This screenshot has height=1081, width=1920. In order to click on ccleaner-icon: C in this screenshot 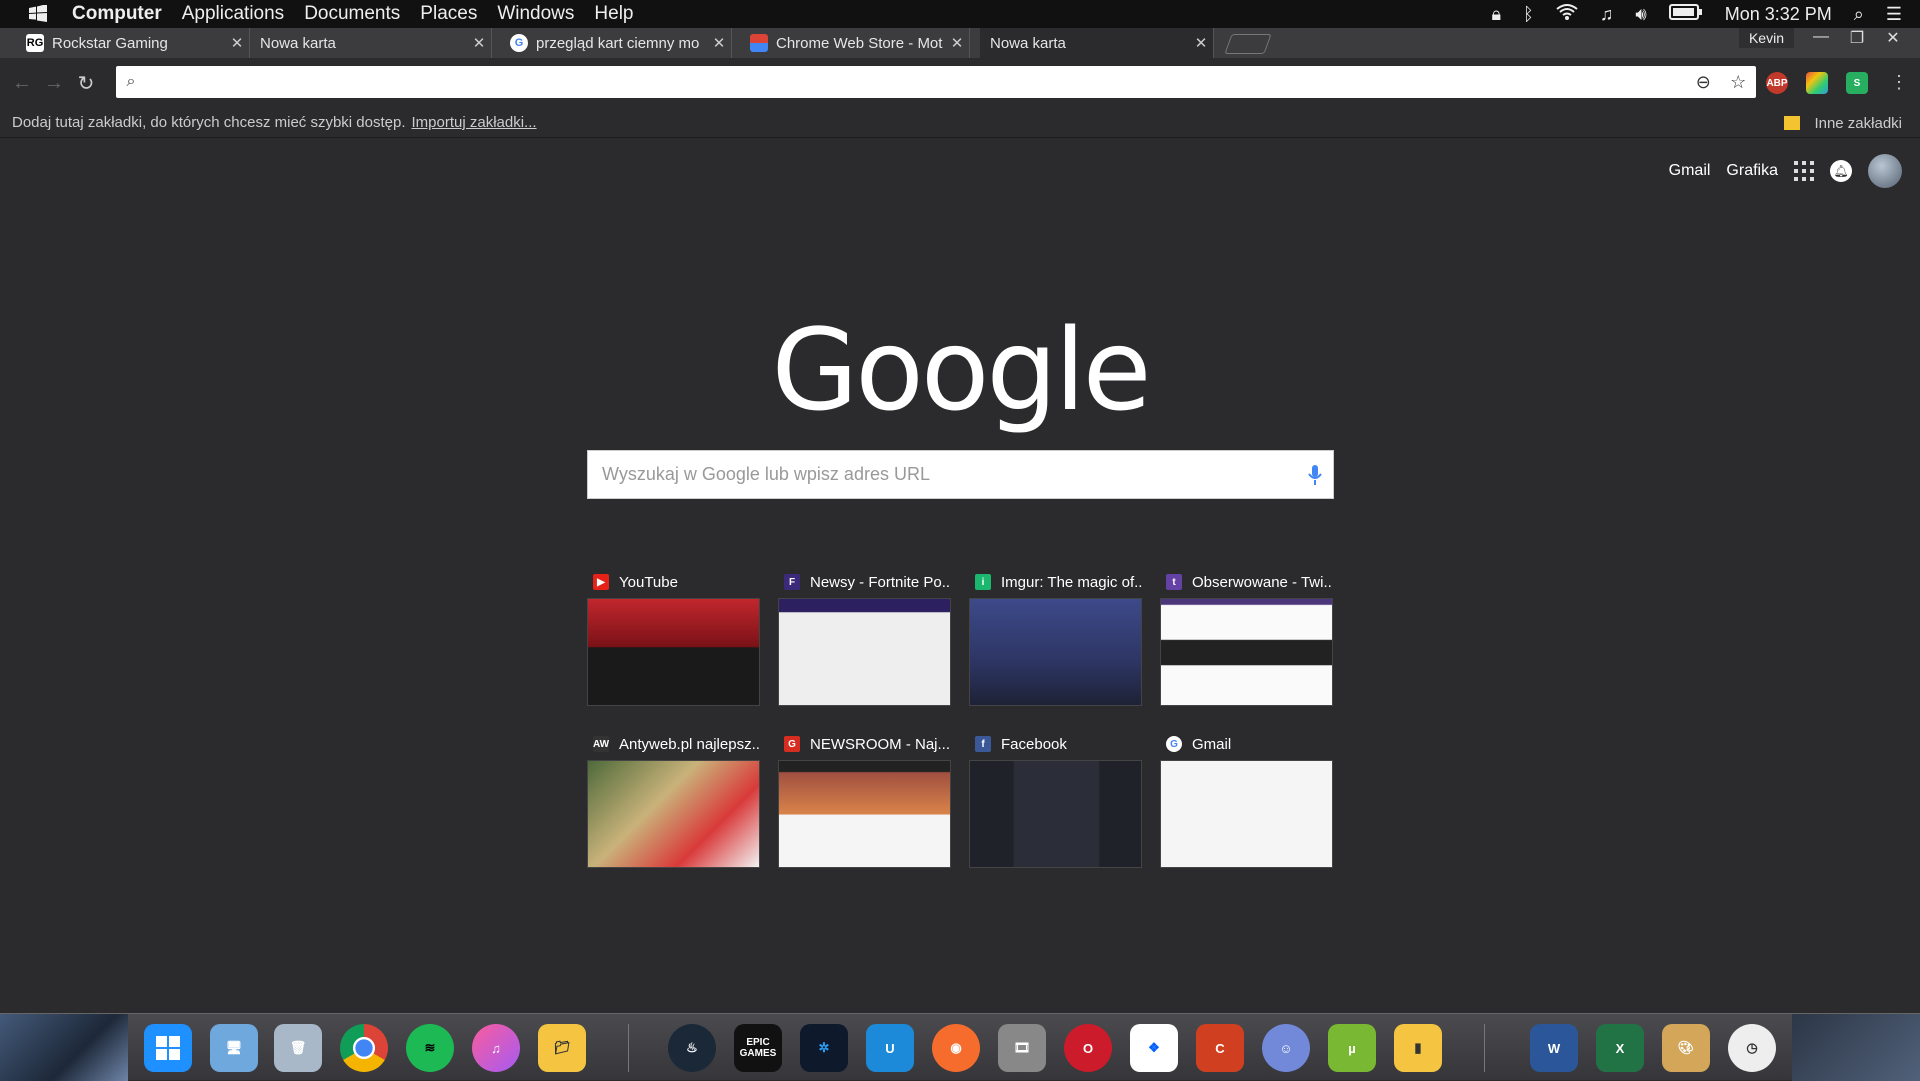, I will do `click(1220, 1048)`.